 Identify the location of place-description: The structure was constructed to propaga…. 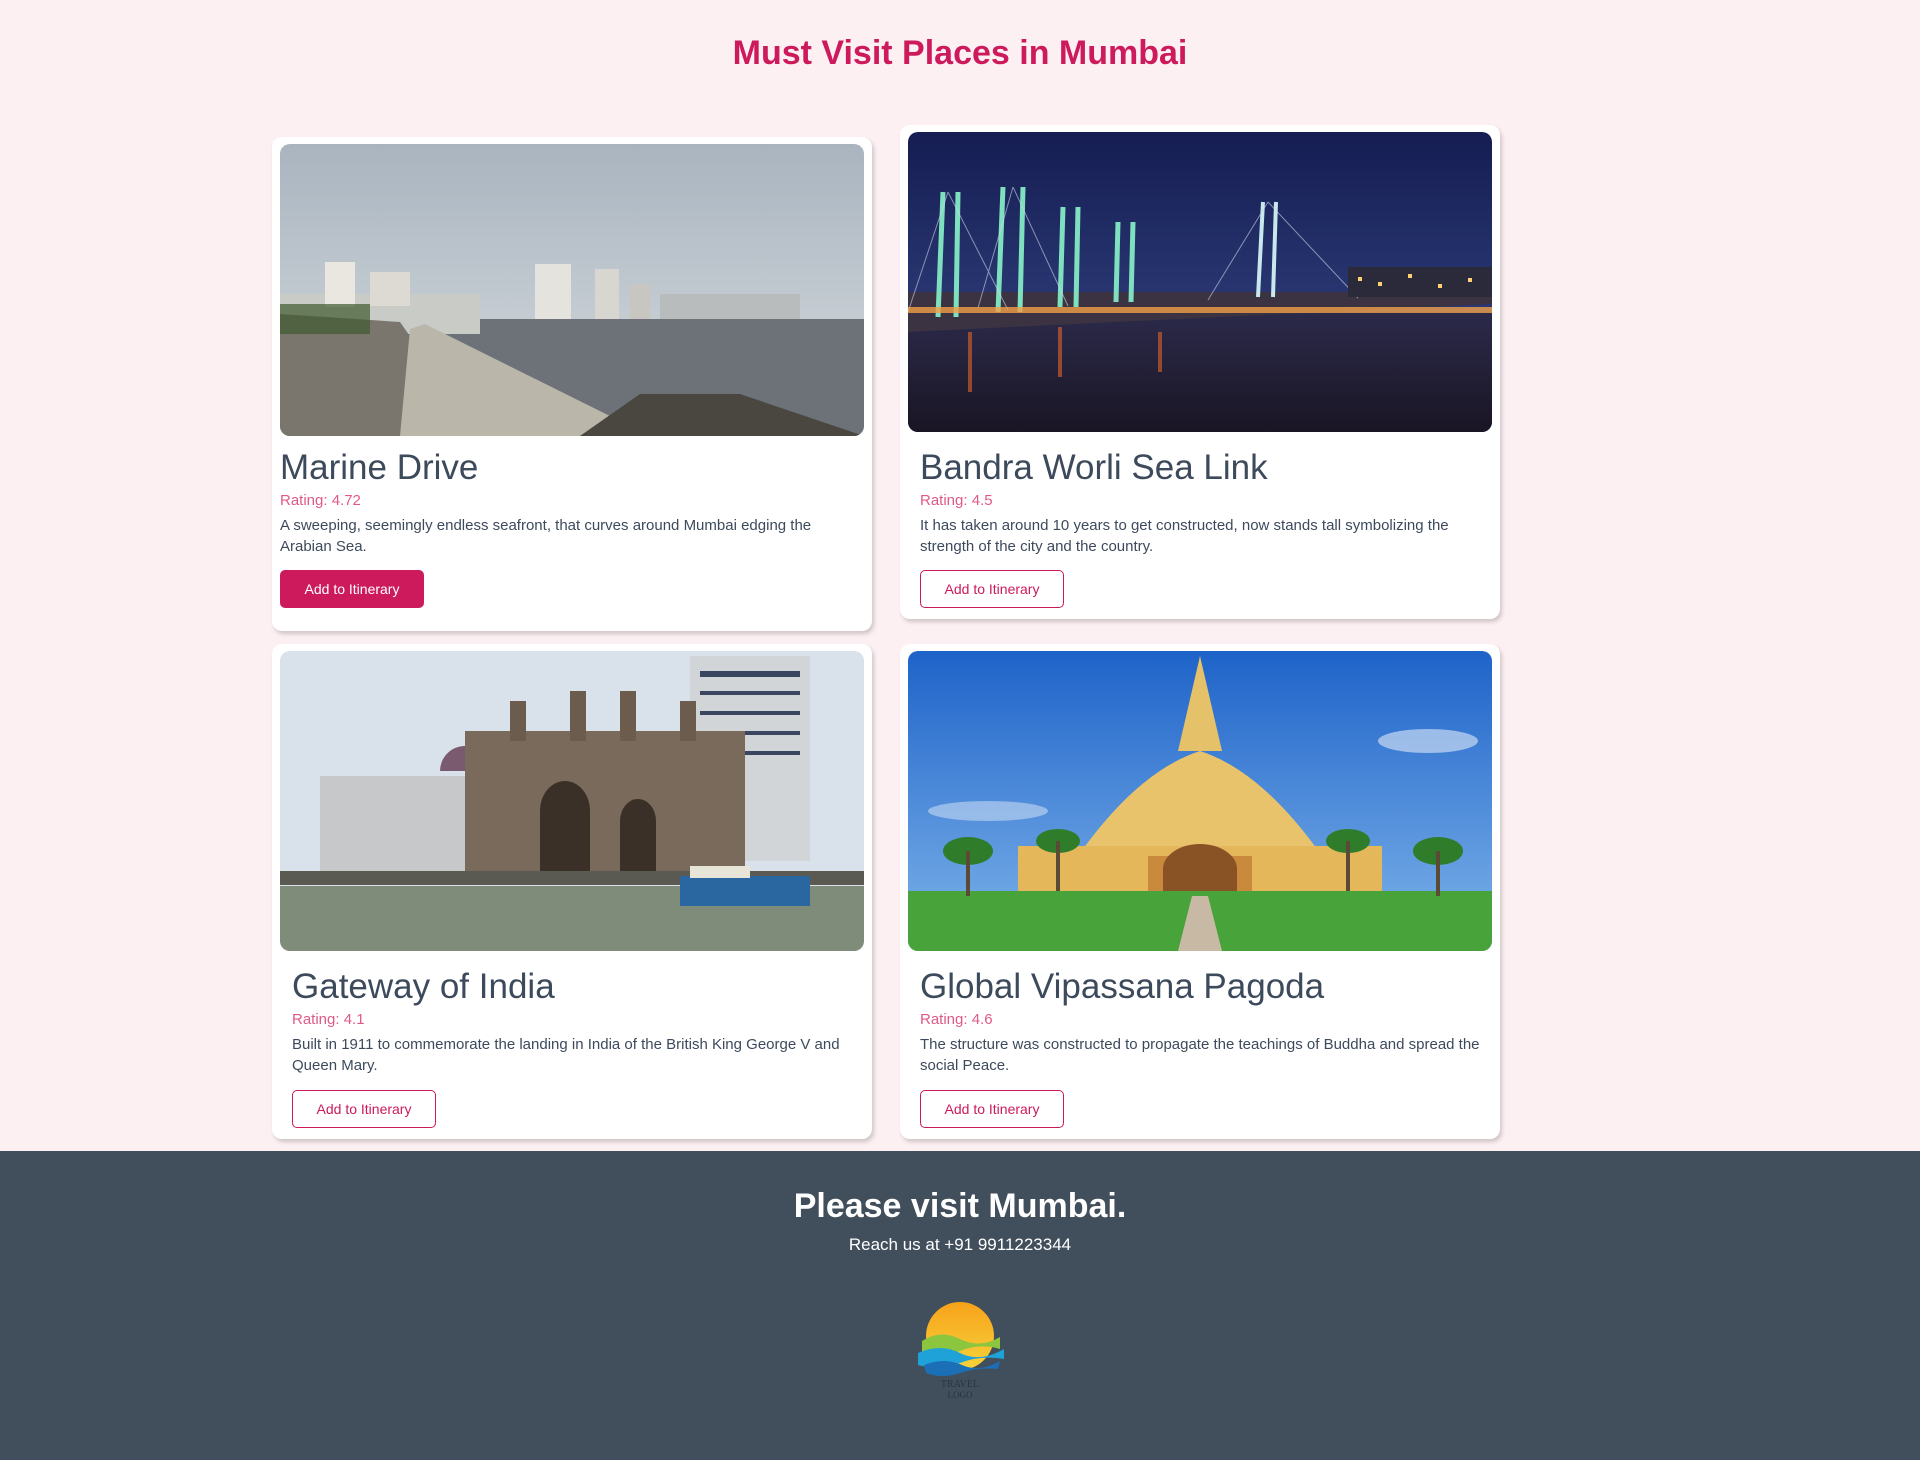
(1200, 1055).